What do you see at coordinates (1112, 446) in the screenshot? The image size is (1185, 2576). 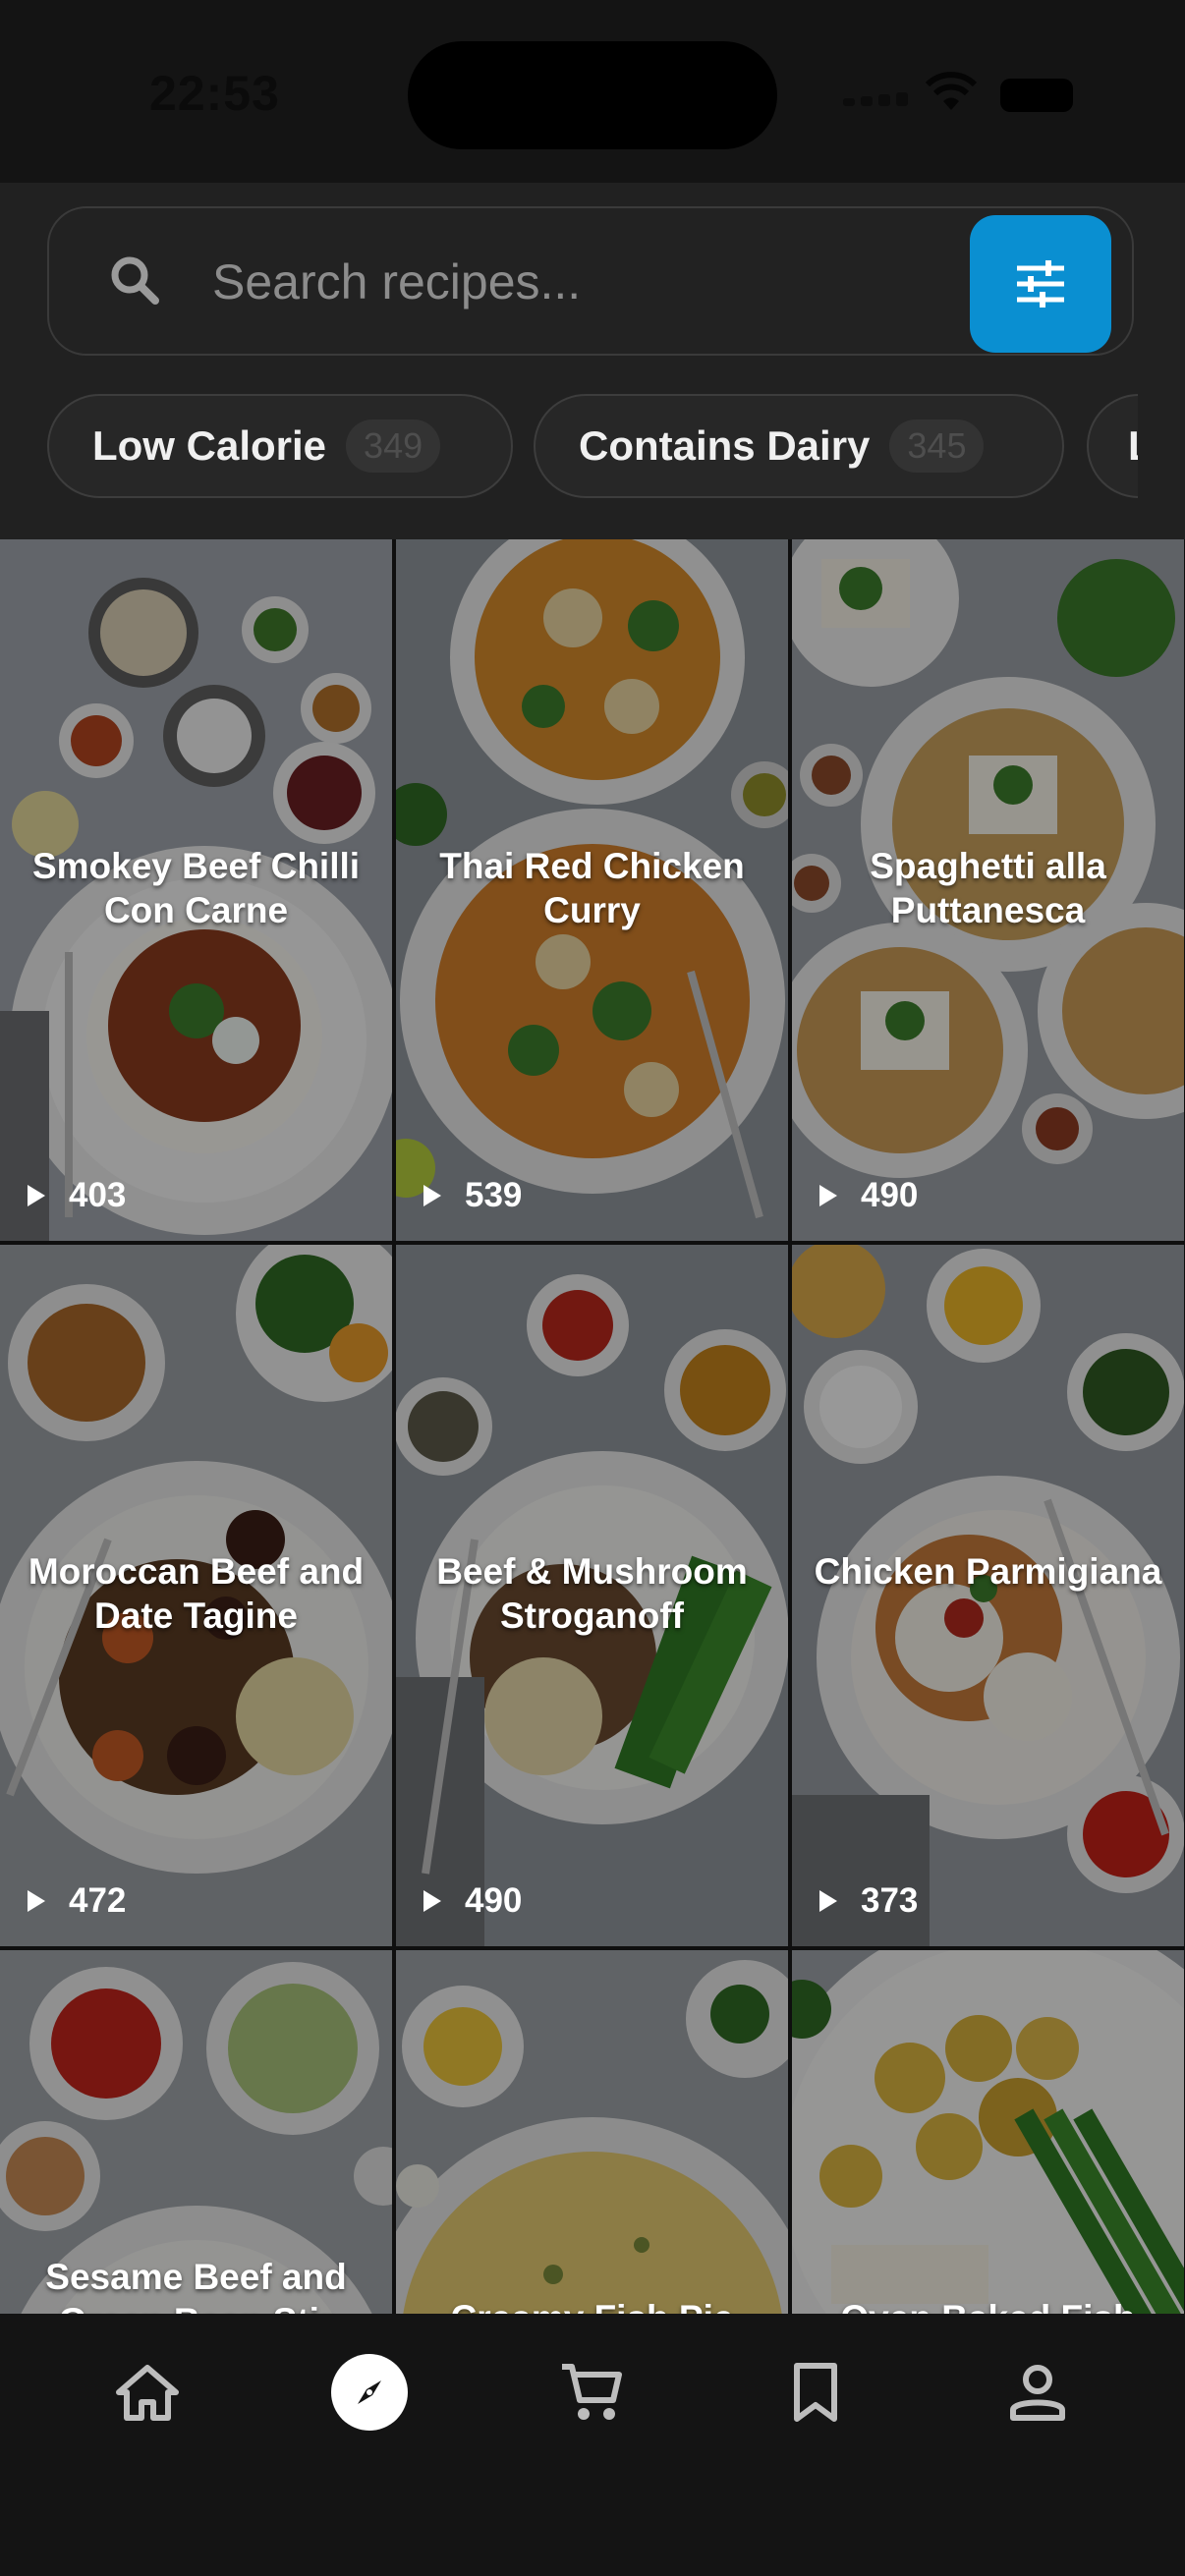 I see `chip-partial: L` at bounding box center [1112, 446].